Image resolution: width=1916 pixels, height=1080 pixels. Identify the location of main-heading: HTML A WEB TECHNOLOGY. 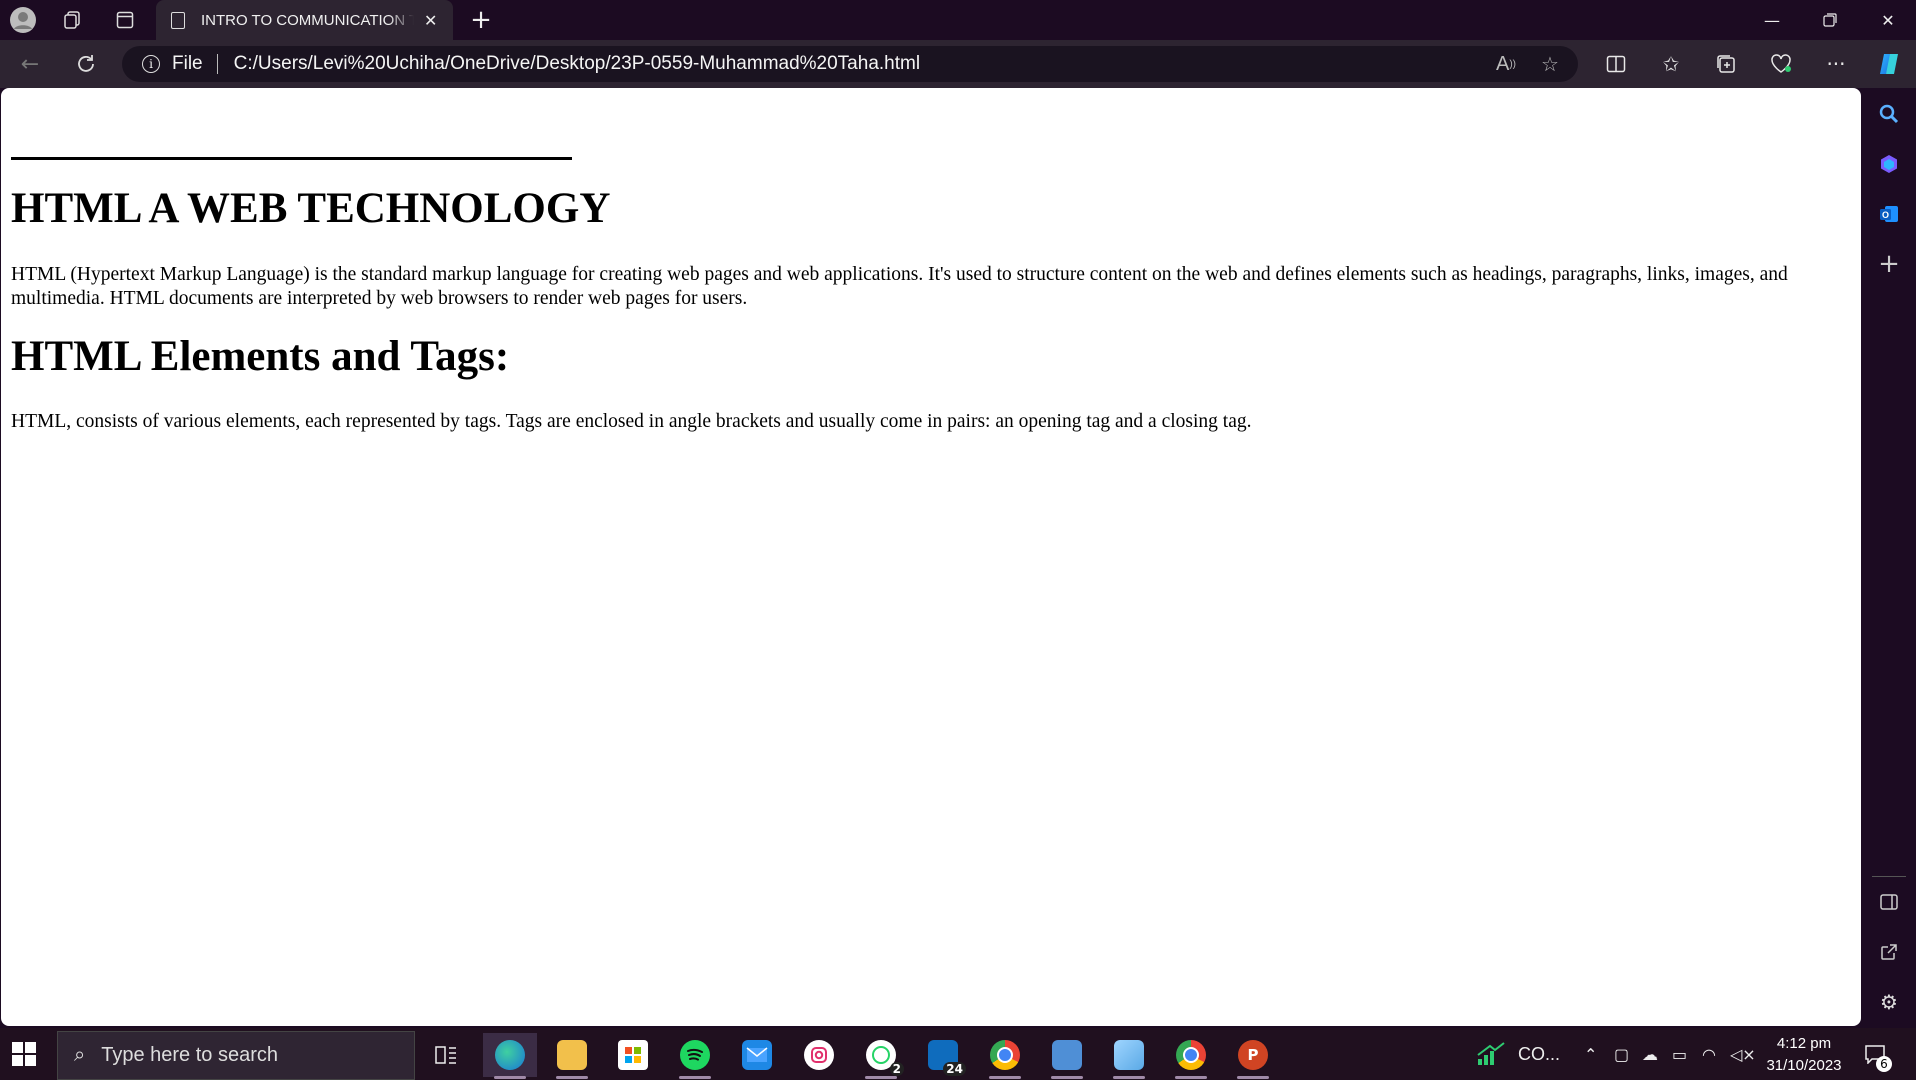
(311, 208).